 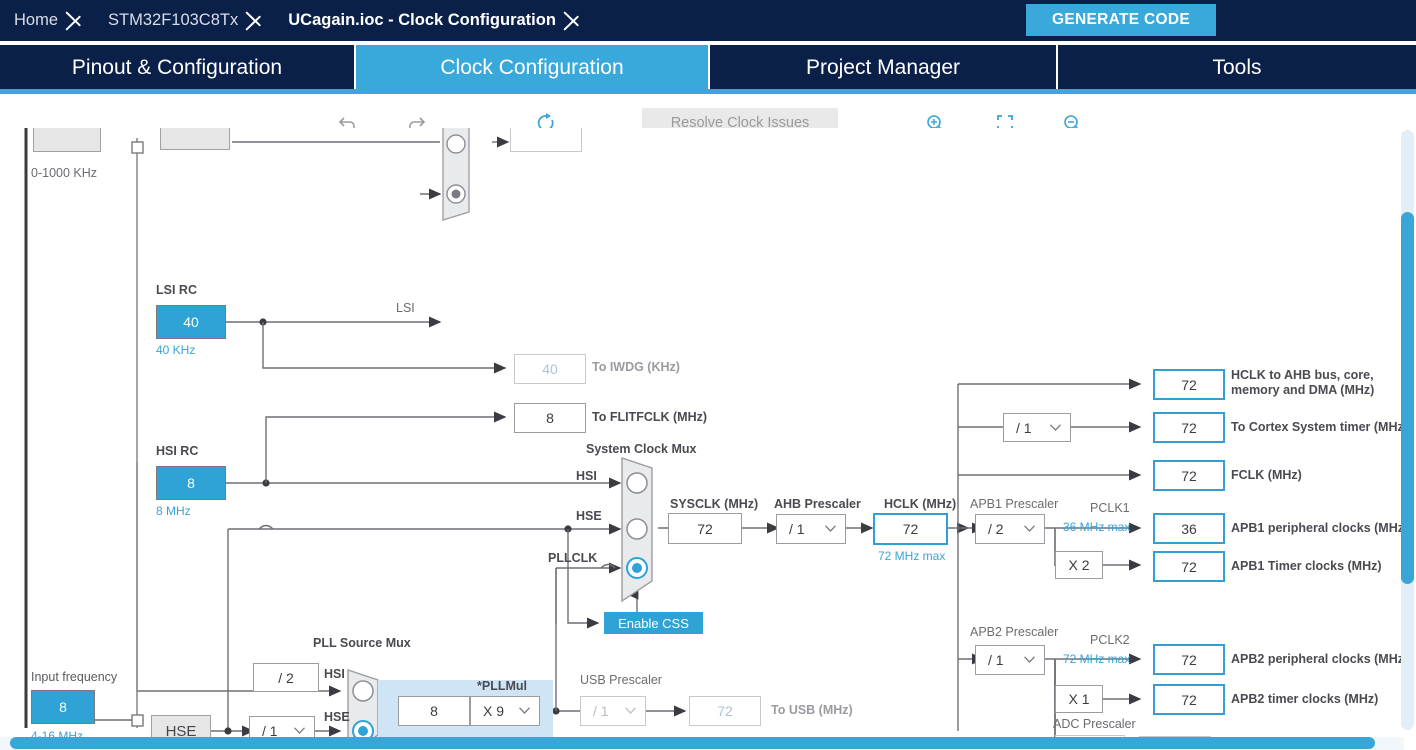 I want to click on tab-clock-configuration: Clock Configuration, so click(x=533, y=67).